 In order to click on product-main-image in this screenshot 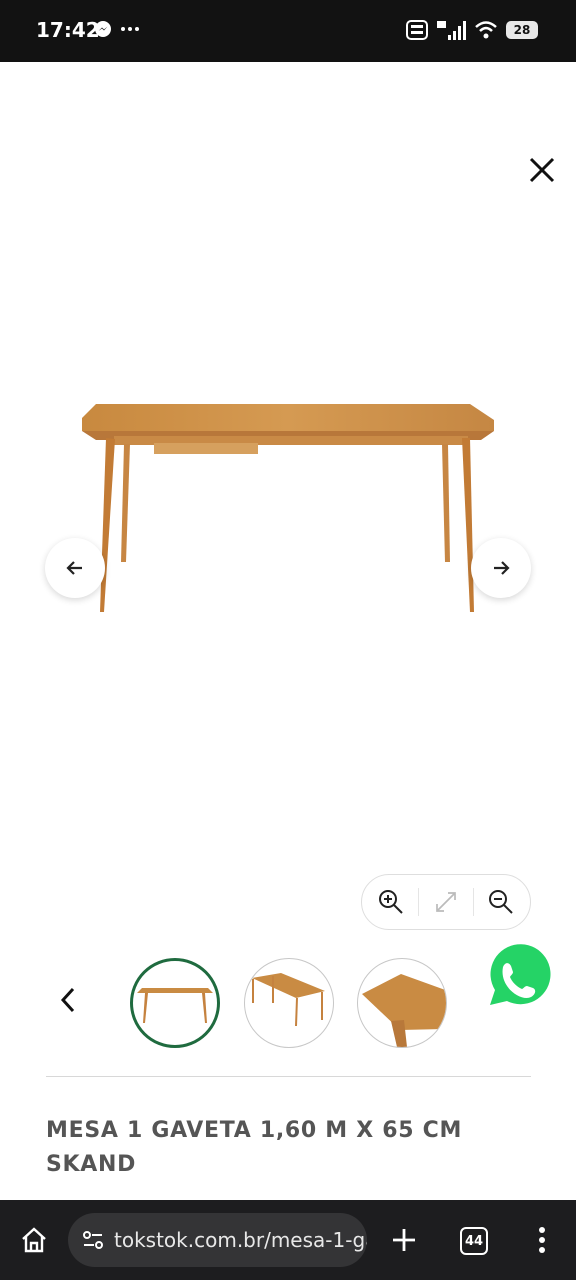, I will do `click(288, 508)`.